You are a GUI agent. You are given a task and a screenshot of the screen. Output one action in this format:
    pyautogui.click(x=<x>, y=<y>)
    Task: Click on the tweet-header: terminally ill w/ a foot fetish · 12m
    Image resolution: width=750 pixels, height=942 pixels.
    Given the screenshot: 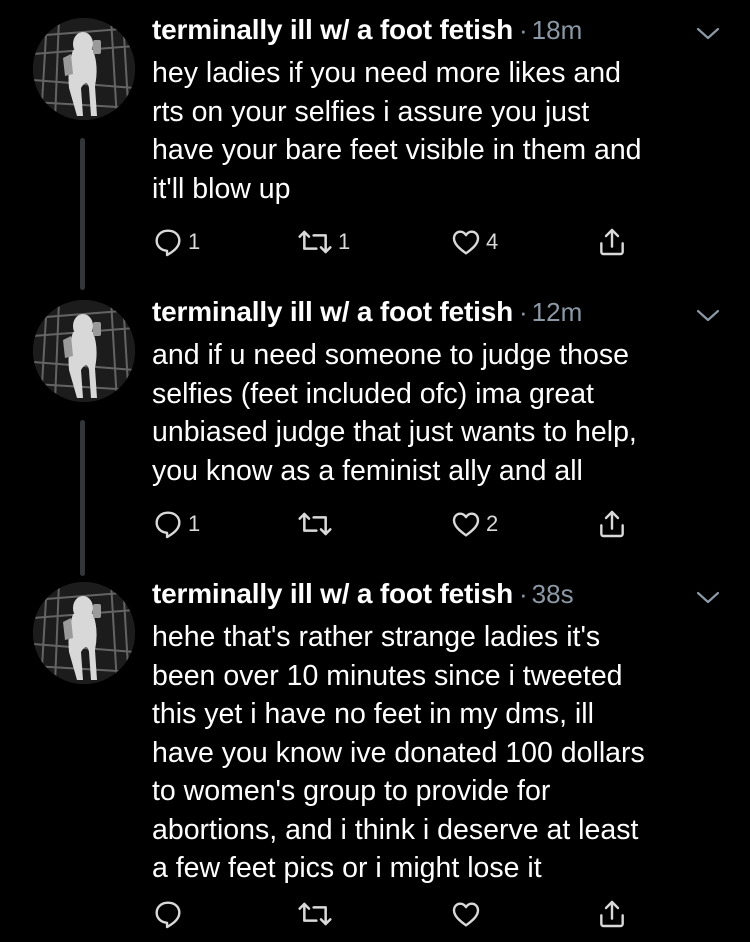 What is the action you would take?
    pyautogui.click(x=367, y=316)
    